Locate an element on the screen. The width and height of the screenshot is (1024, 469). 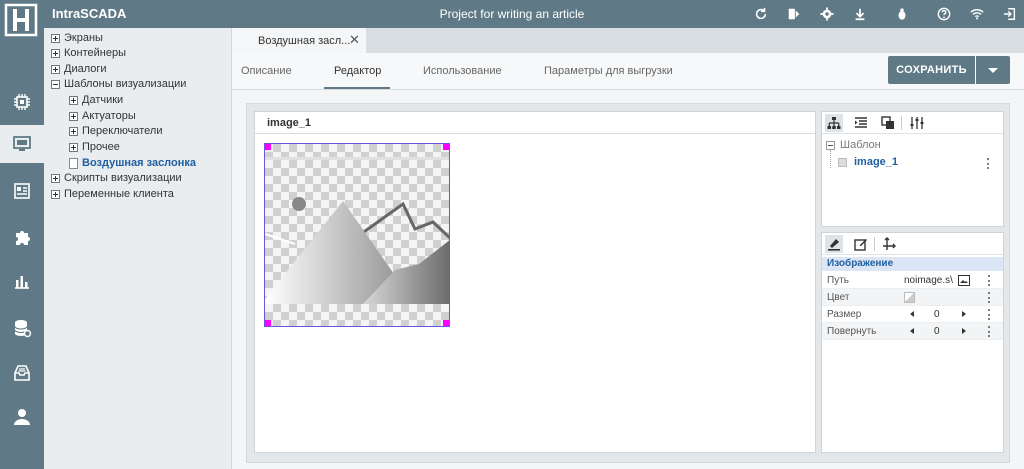
archive-icon is located at coordinates (22, 373).